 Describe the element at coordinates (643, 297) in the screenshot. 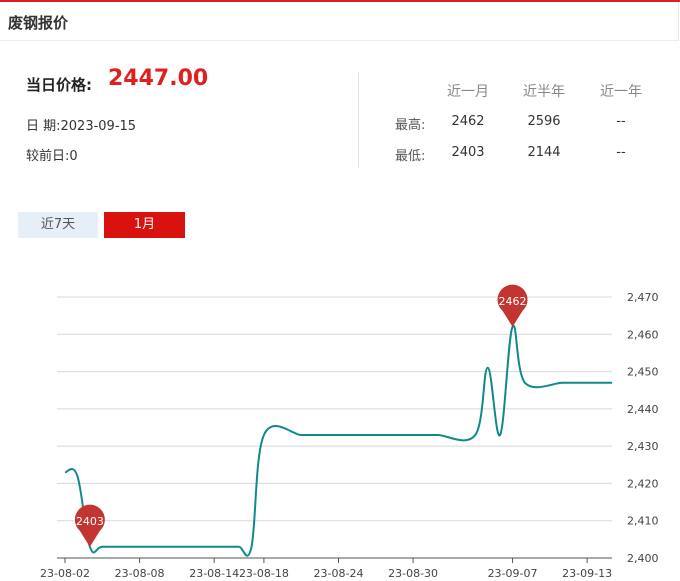

I see `y-tick-label: 2,470` at that location.